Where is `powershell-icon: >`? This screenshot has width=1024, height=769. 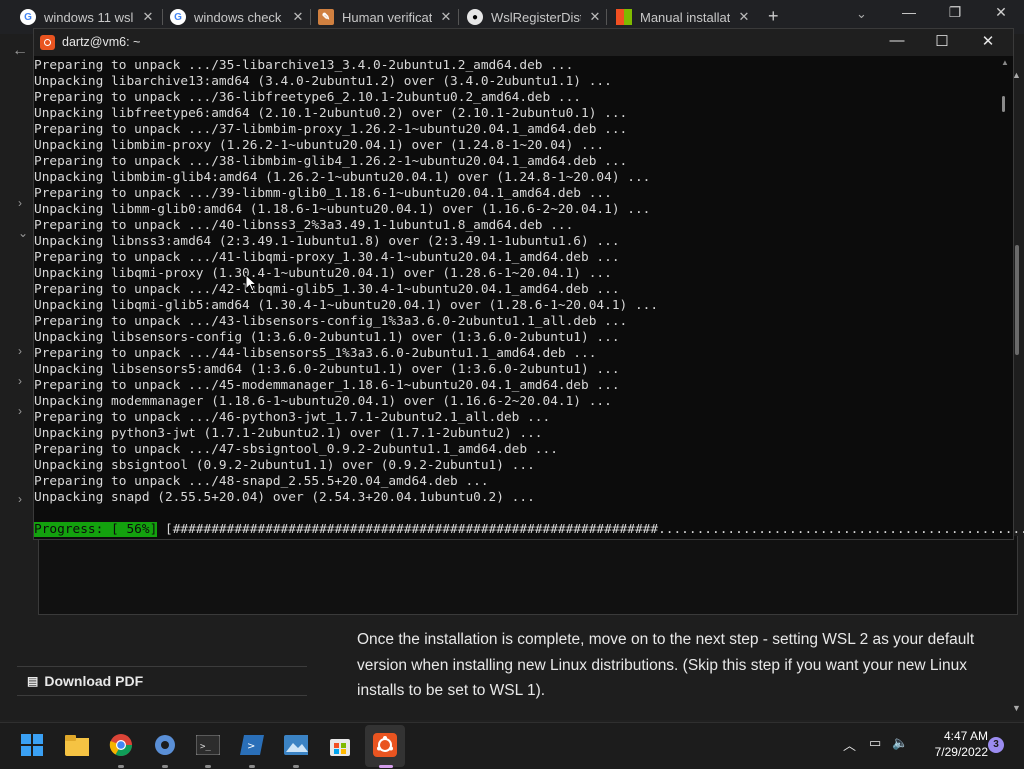
powershell-icon: > is located at coordinates (252, 745).